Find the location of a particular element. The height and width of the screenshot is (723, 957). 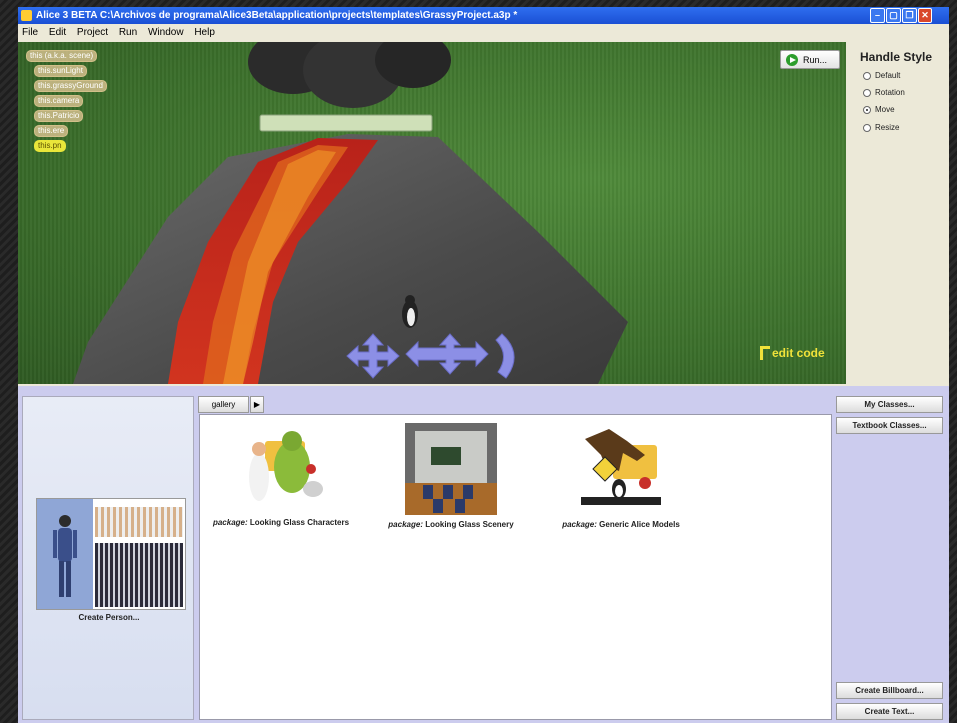

maximize-icon: ▢ is located at coordinates (893, 15).